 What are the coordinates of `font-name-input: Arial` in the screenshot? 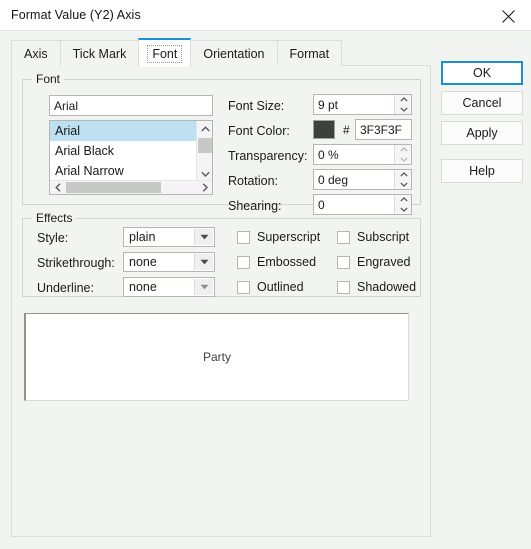 It's located at (131, 105).